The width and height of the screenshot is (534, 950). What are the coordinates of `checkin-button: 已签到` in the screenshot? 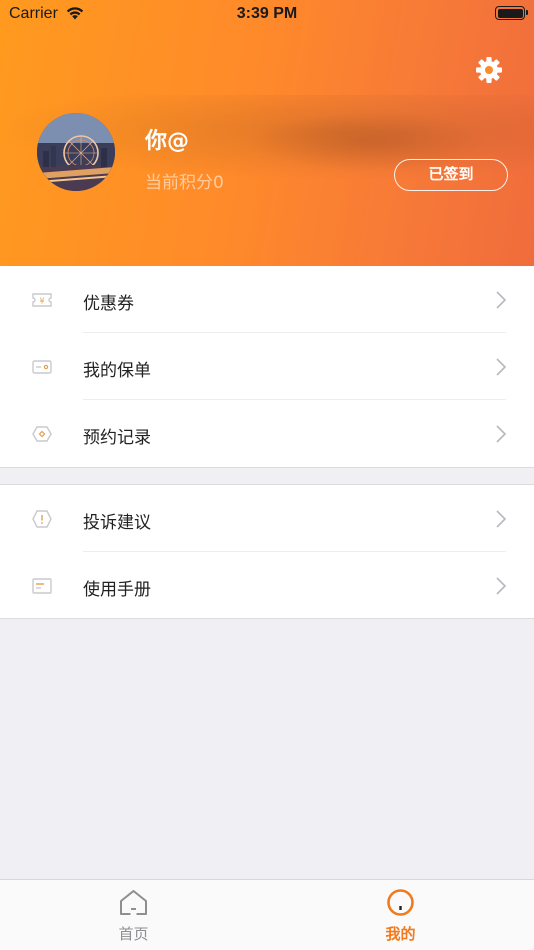 It's located at (451, 175).